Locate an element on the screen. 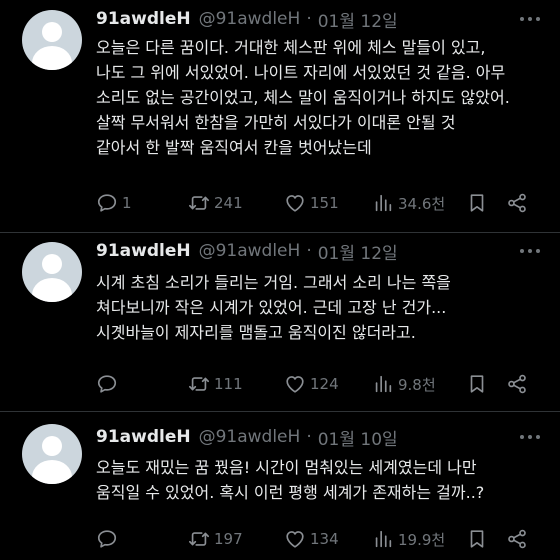 The height and width of the screenshot is (560, 560). retweet-button: 241 is located at coordinates (215, 203).